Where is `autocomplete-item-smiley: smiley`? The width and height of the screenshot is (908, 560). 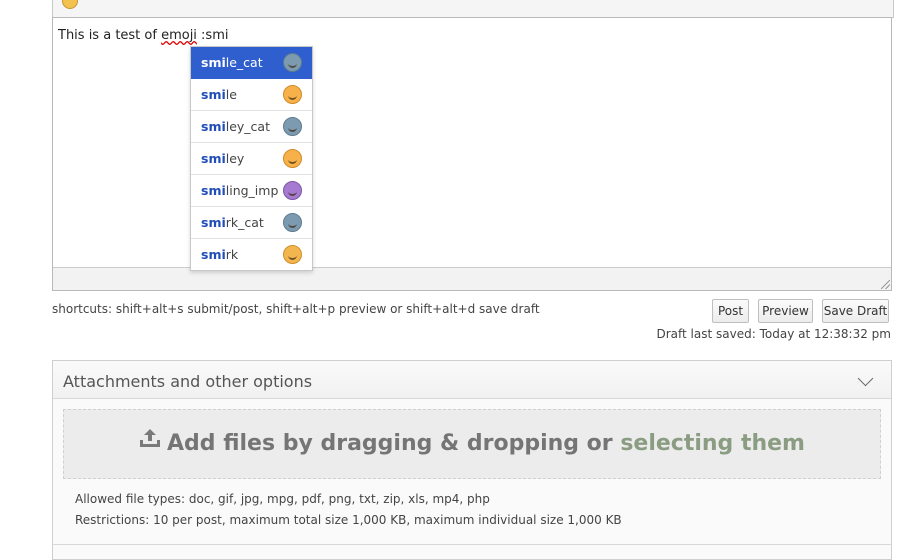 autocomplete-item-smiley: smiley is located at coordinates (251, 159).